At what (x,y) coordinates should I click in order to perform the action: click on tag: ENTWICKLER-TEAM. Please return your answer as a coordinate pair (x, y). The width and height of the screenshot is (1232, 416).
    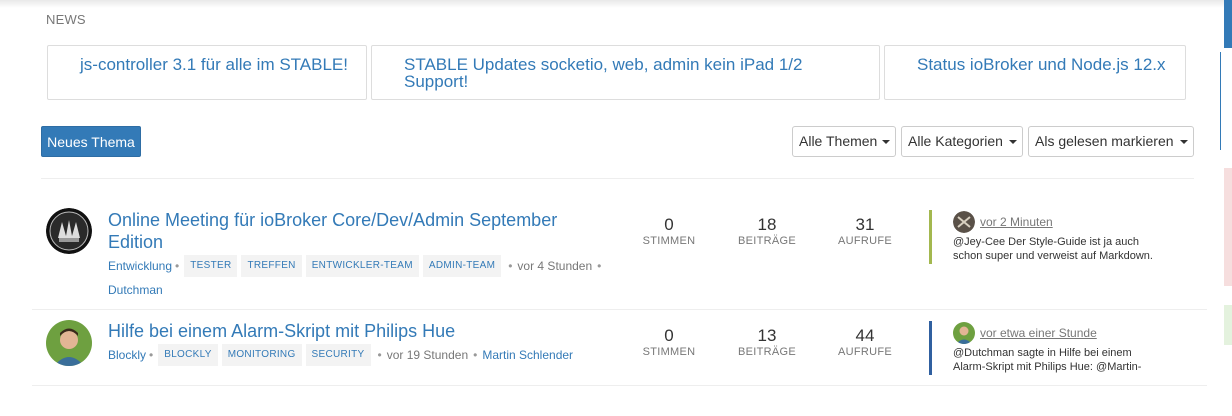
    Looking at the image, I should click on (362, 266).